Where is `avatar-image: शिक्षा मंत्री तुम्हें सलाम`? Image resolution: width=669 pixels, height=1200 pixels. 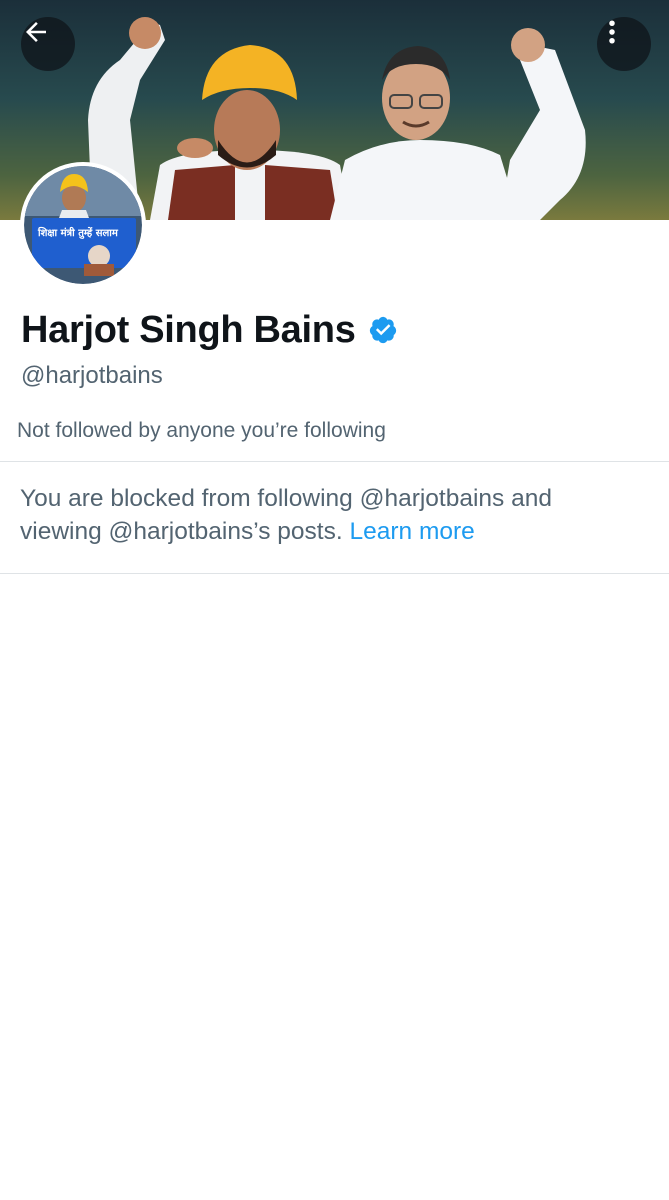
avatar-image: शिक्षा मंत्री तुम्हें सलाम is located at coordinates (83, 225).